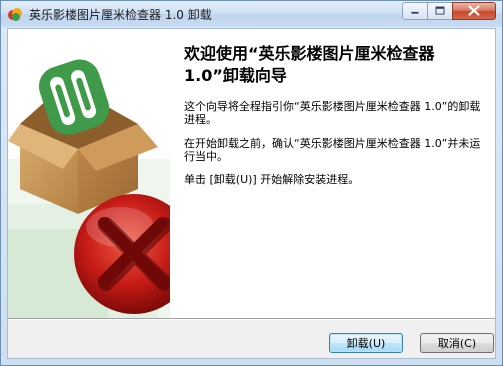 The width and height of the screenshot is (503, 366). I want to click on minimize-button, so click(415, 11).